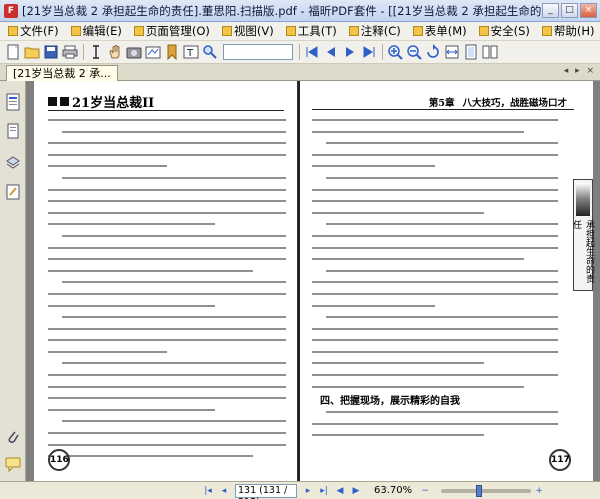 The width and height of the screenshot is (600, 499). I want to click on menu-item-label: 页面管理(O), so click(177, 31).